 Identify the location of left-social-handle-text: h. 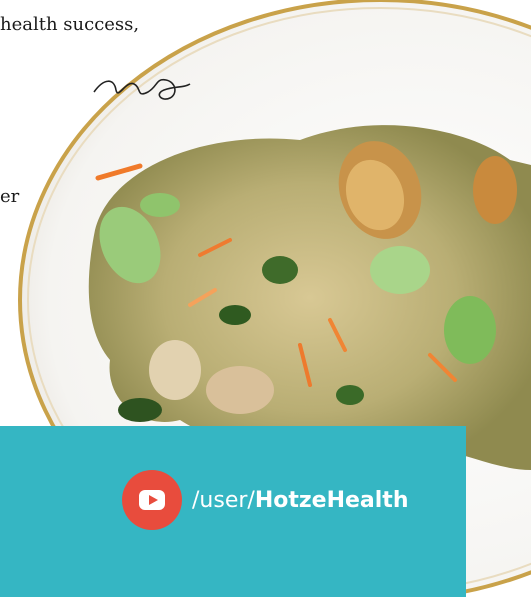
(1, 500).